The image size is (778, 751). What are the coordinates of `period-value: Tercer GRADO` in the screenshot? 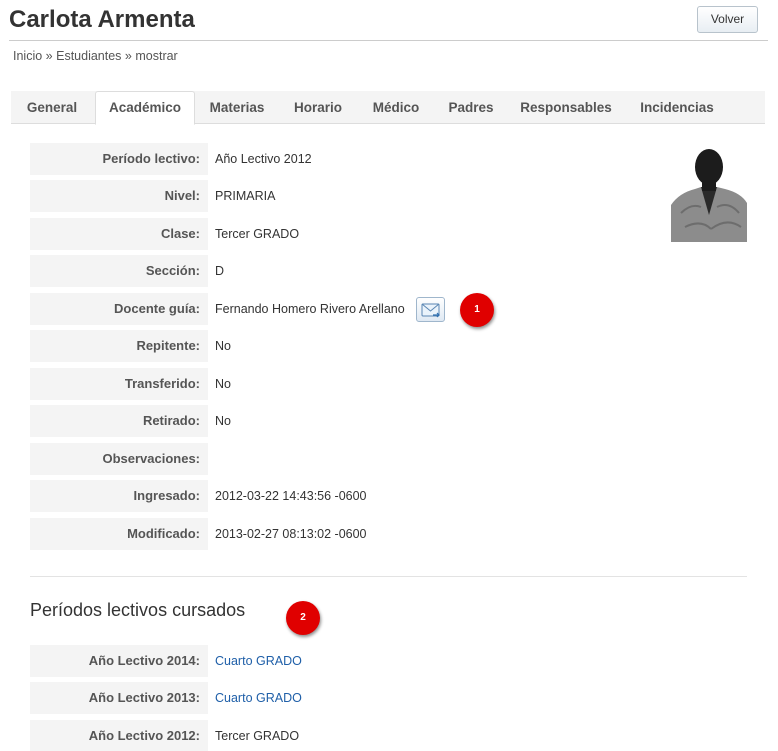 It's located at (257, 736).